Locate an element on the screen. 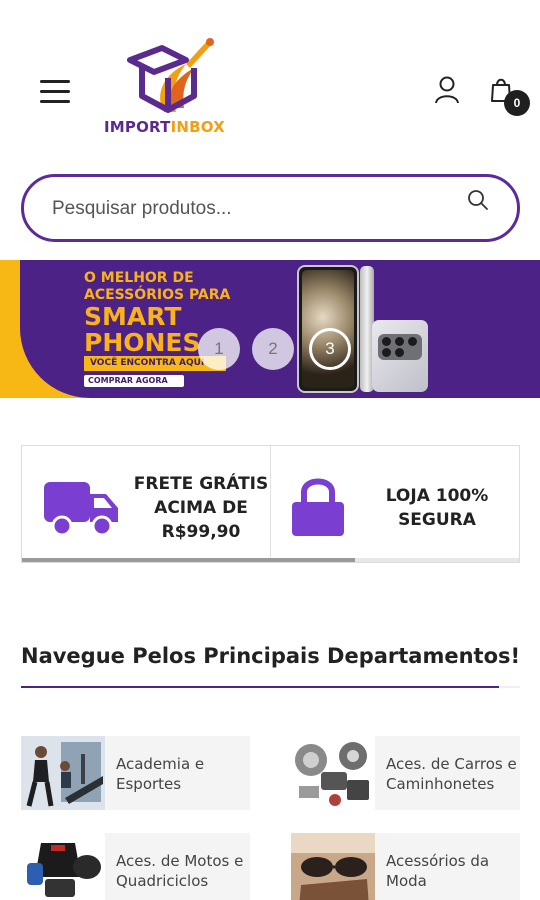 The image size is (540, 900). secure-store-text: LOJA 100% SEGURA is located at coordinates (437, 508).